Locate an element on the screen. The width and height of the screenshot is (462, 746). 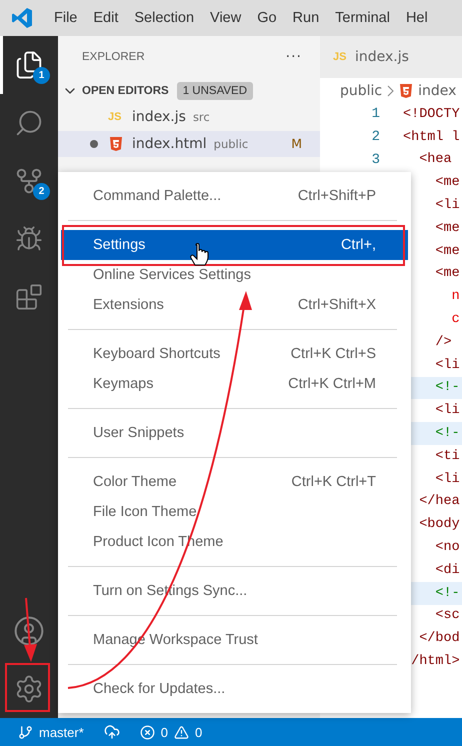
line-number: 1 is located at coordinates (375, 114).